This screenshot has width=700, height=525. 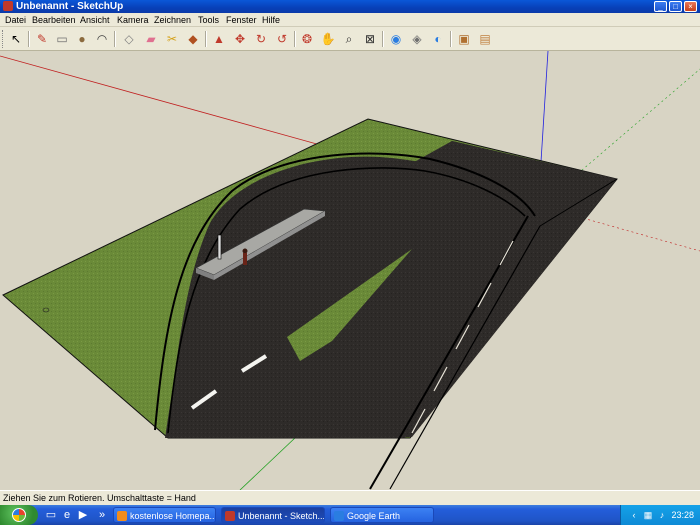 I want to click on offset-tool-button: ↺, so click(x=282, y=39).